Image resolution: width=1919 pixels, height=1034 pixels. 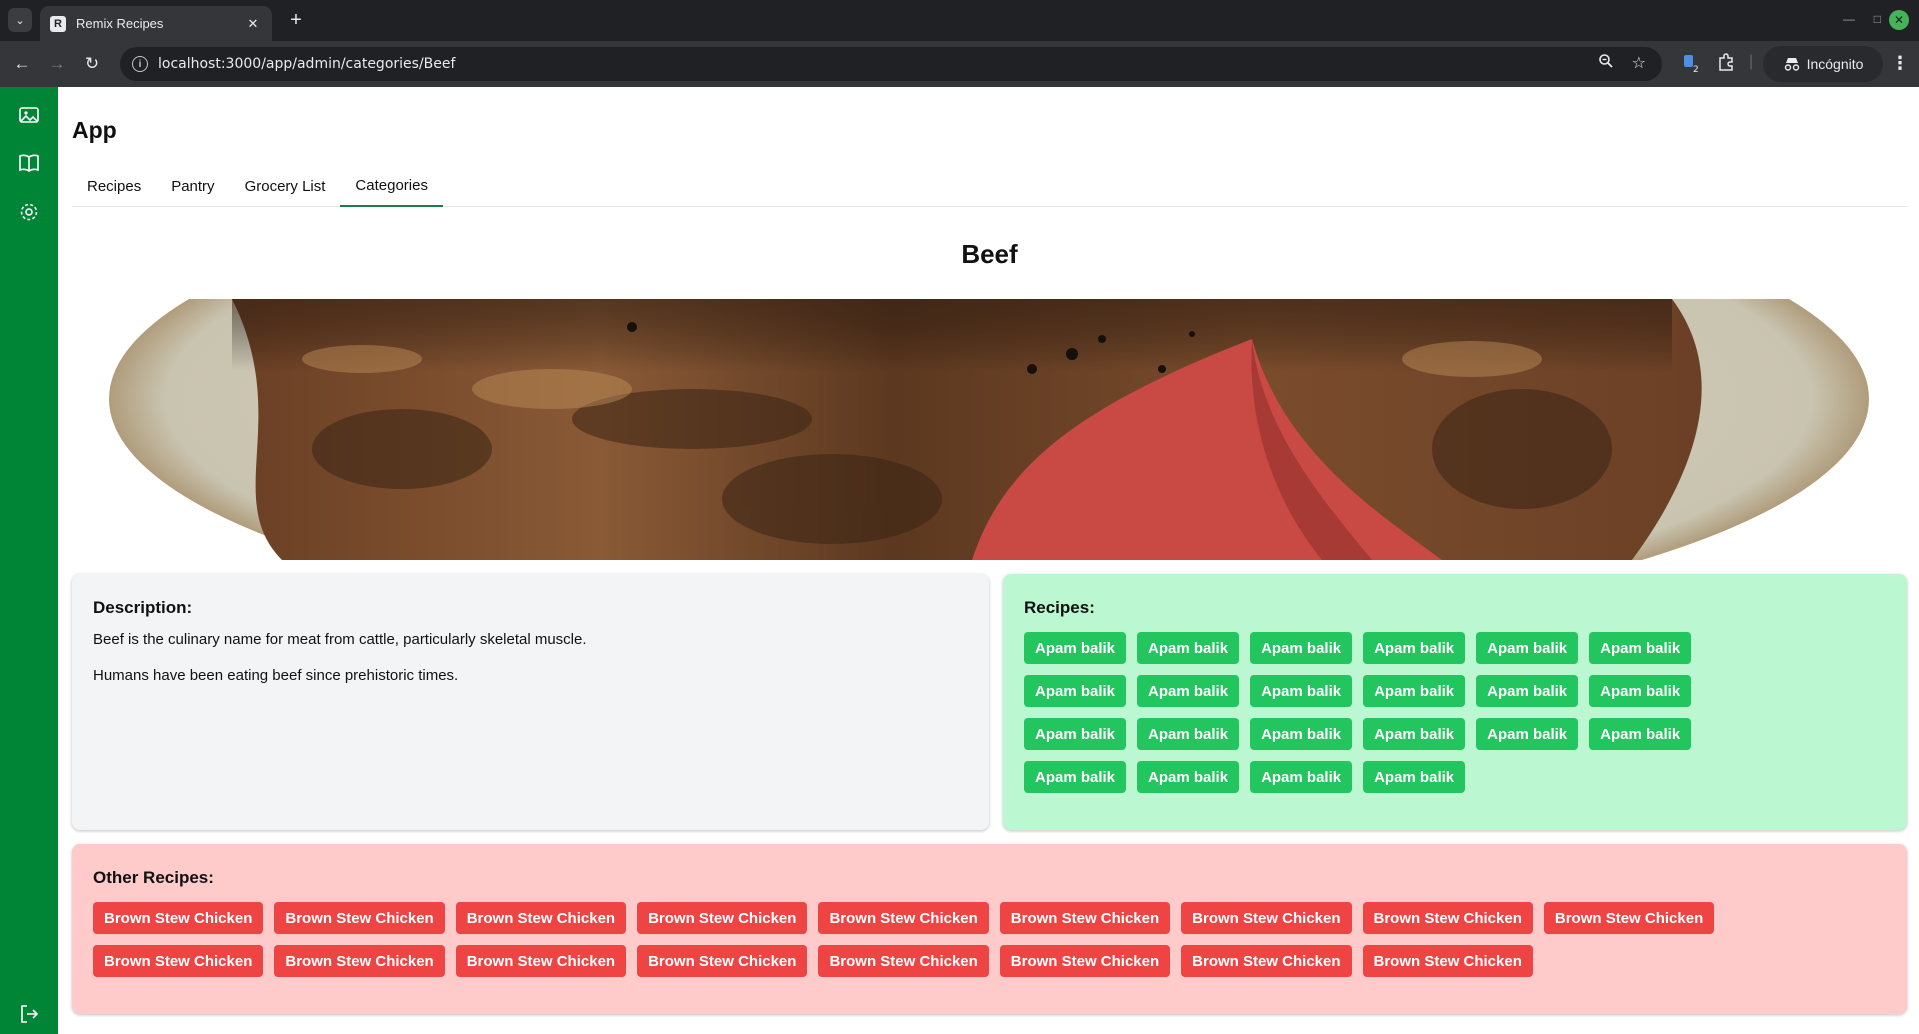 What do you see at coordinates (29, 560) in the screenshot?
I see `app-sidebar` at bounding box center [29, 560].